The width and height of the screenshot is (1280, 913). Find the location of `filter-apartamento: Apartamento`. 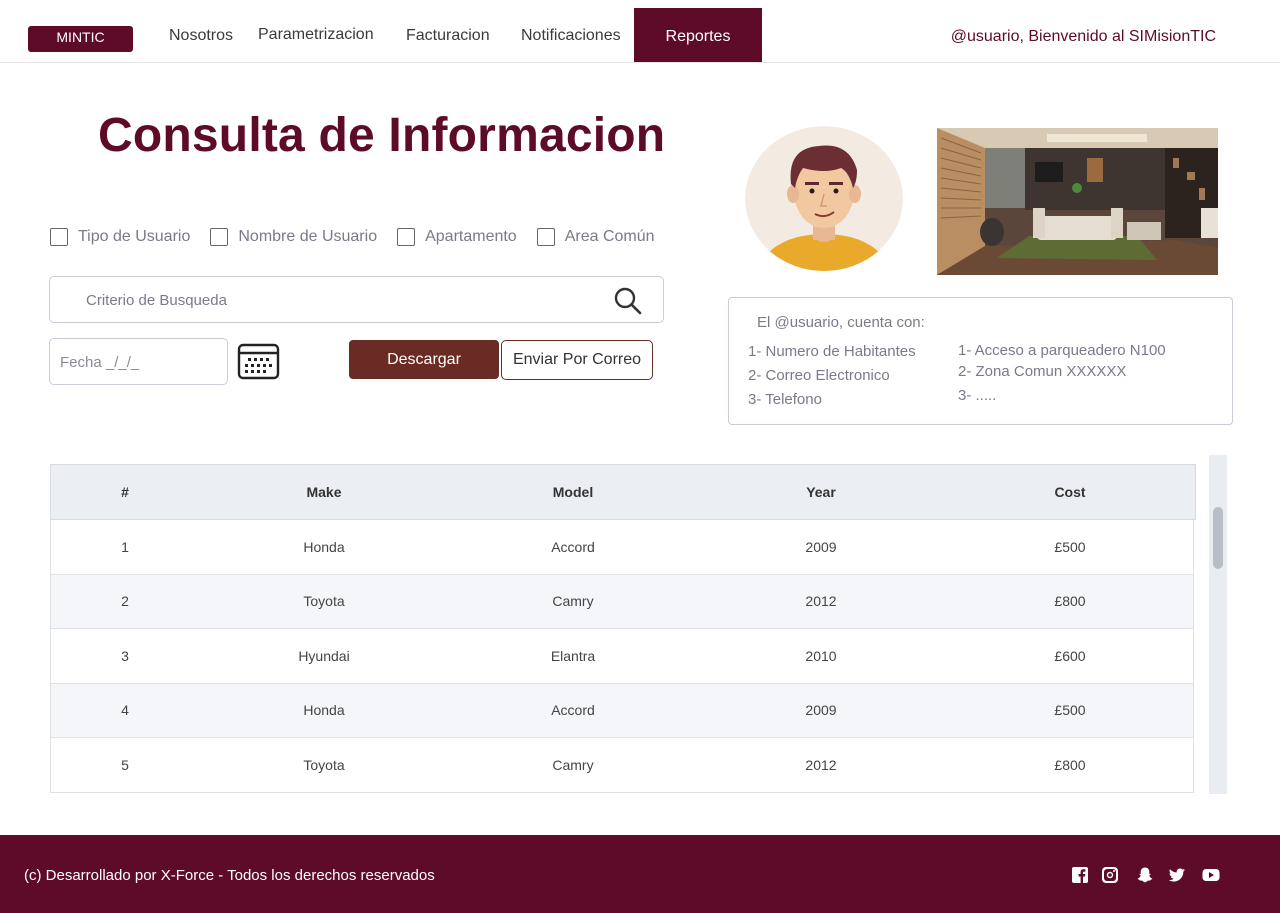

filter-apartamento: Apartamento is located at coordinates (457, 237).